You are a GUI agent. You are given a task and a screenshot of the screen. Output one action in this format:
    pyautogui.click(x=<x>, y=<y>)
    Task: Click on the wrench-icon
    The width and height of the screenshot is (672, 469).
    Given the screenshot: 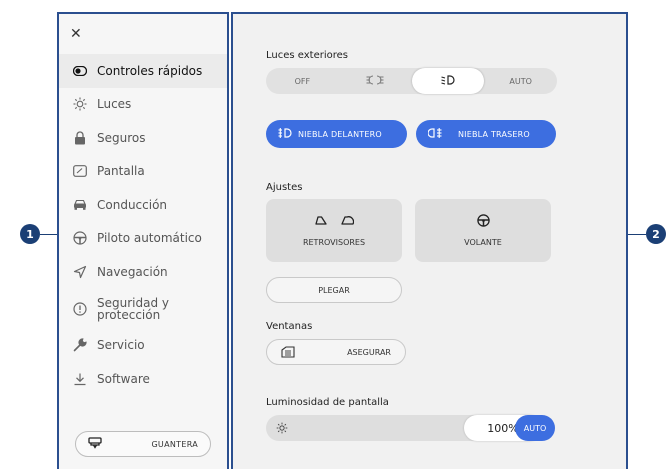 What is the action you would take?
    pyautogui.click(x=80, y=345)
    